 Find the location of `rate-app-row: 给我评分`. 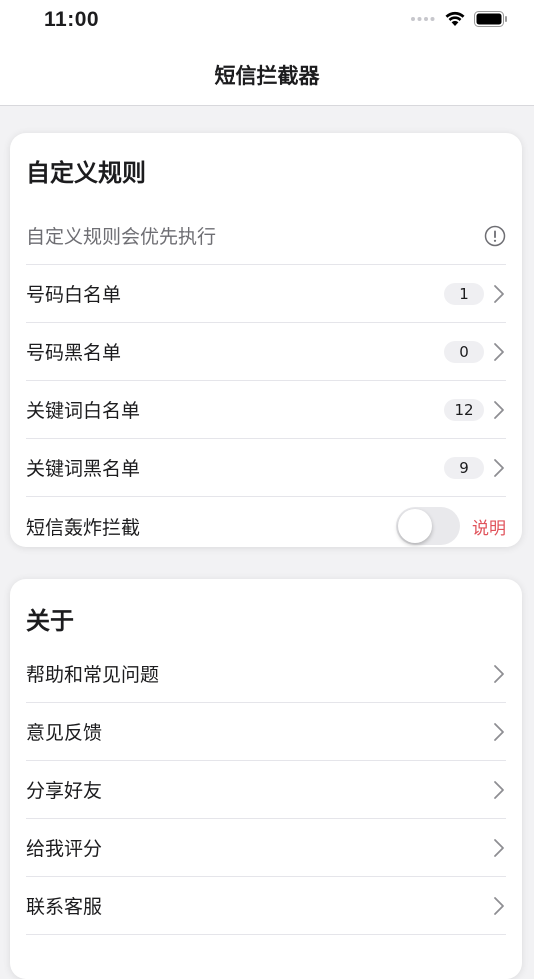

rate-app-row: 给我评分 is located at coordinates (266, 848).